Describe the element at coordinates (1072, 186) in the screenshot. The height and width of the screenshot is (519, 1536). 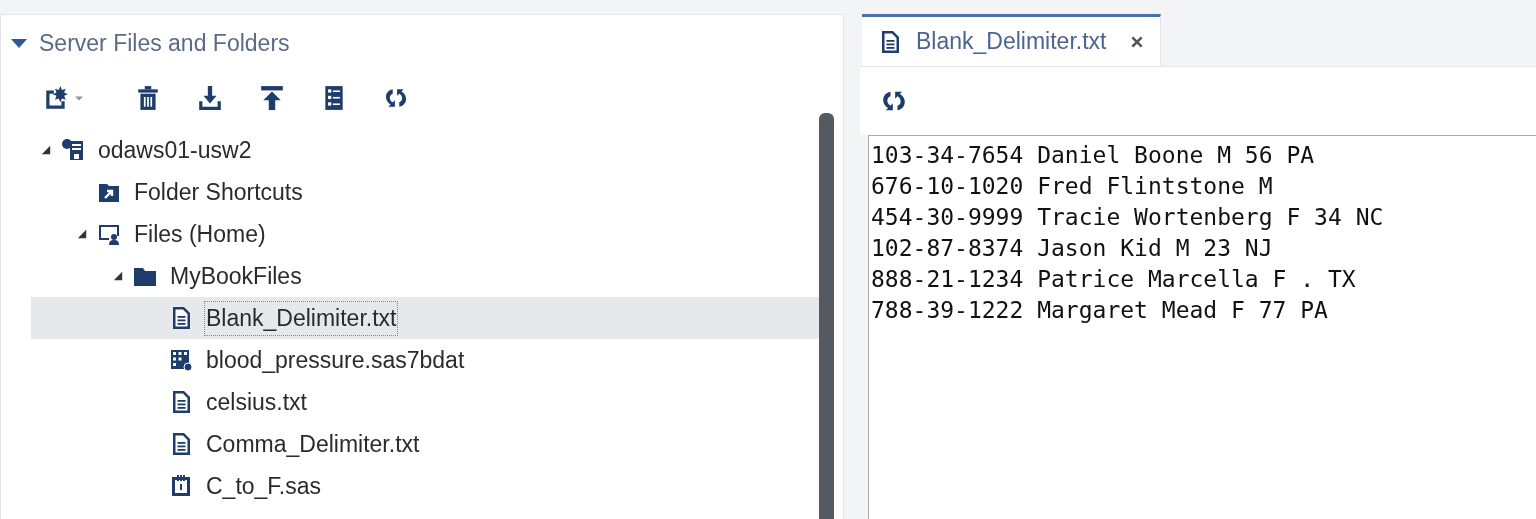
I see `text-line: 676-10-1020 Fred Flintstone M` at that location.